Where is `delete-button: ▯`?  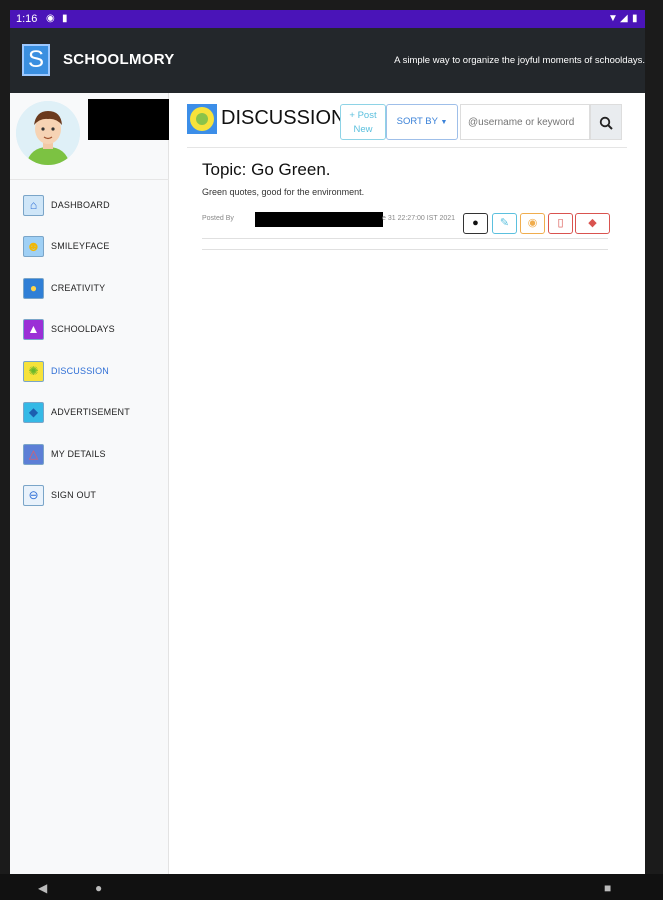
delete-button: ▯ is located at coordinates (560, 223).